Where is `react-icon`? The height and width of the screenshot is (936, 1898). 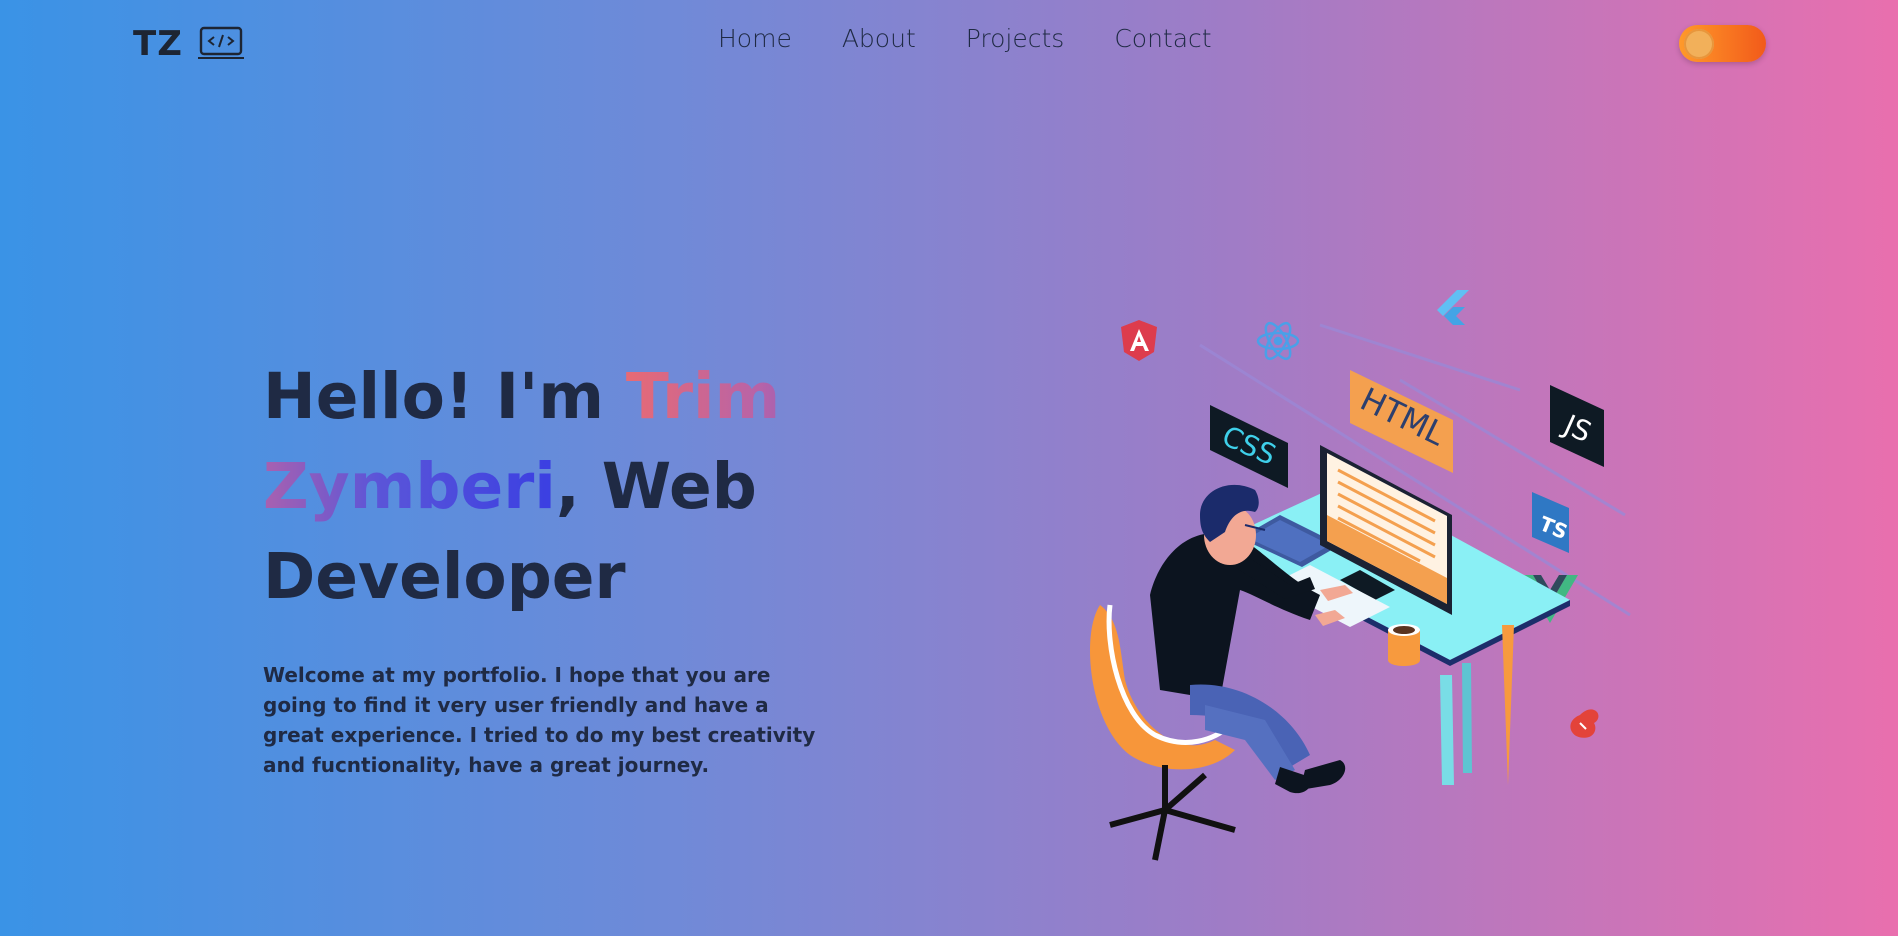
react-icon is located at coordinates (1278, 341).